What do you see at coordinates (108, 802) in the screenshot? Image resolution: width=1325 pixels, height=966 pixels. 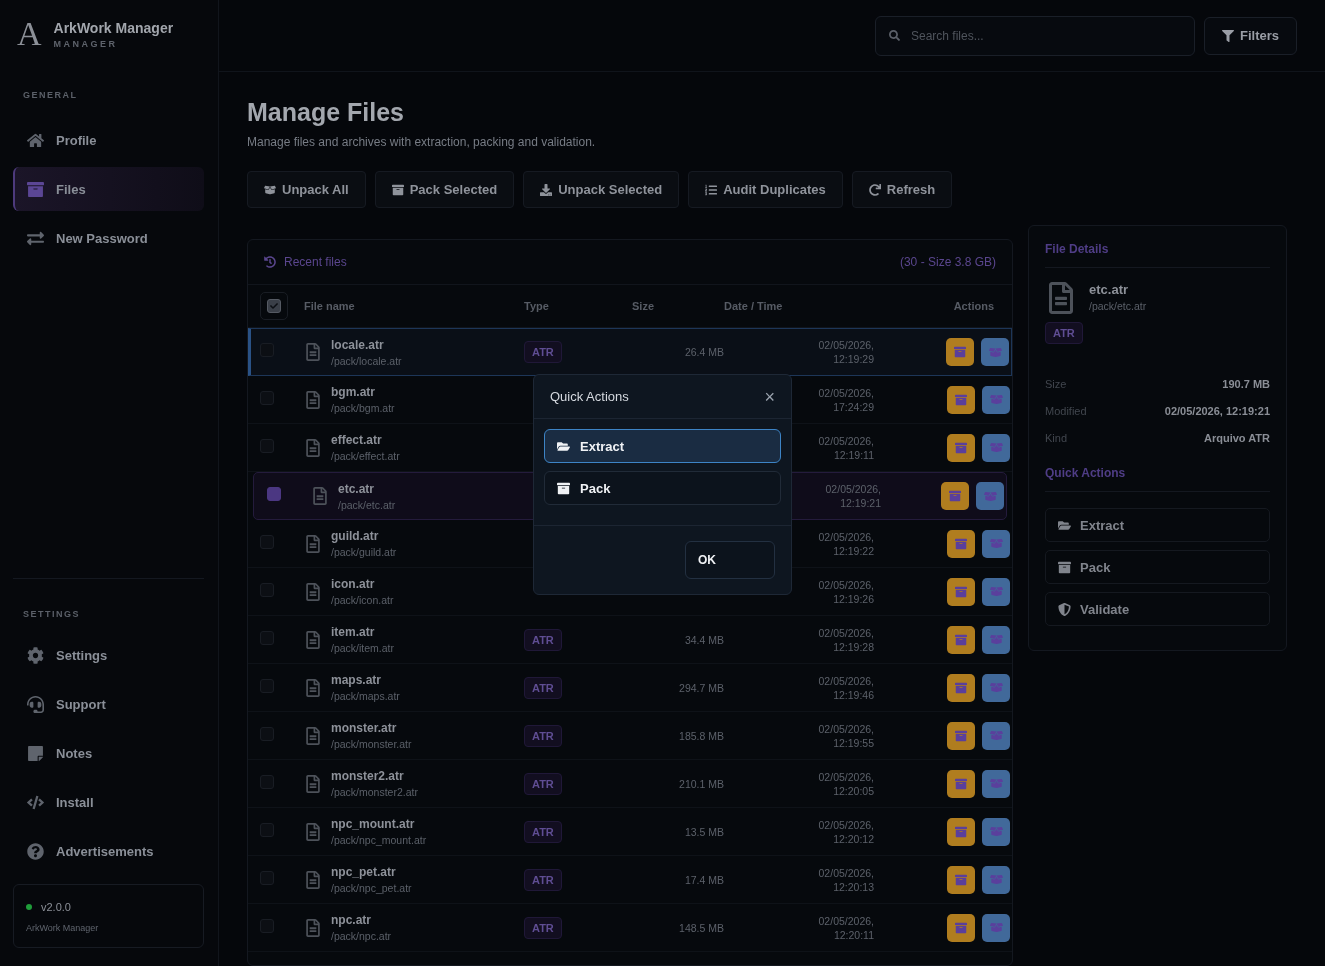 I see `sidebar-item: Install` at bounding box center [108, 802].